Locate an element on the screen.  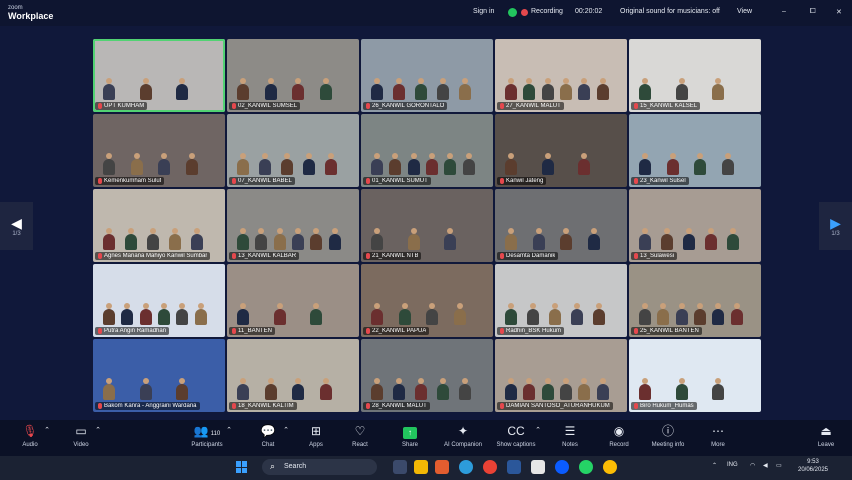
participant-name: Desamta Damanik is located at coordinates (531, 256).